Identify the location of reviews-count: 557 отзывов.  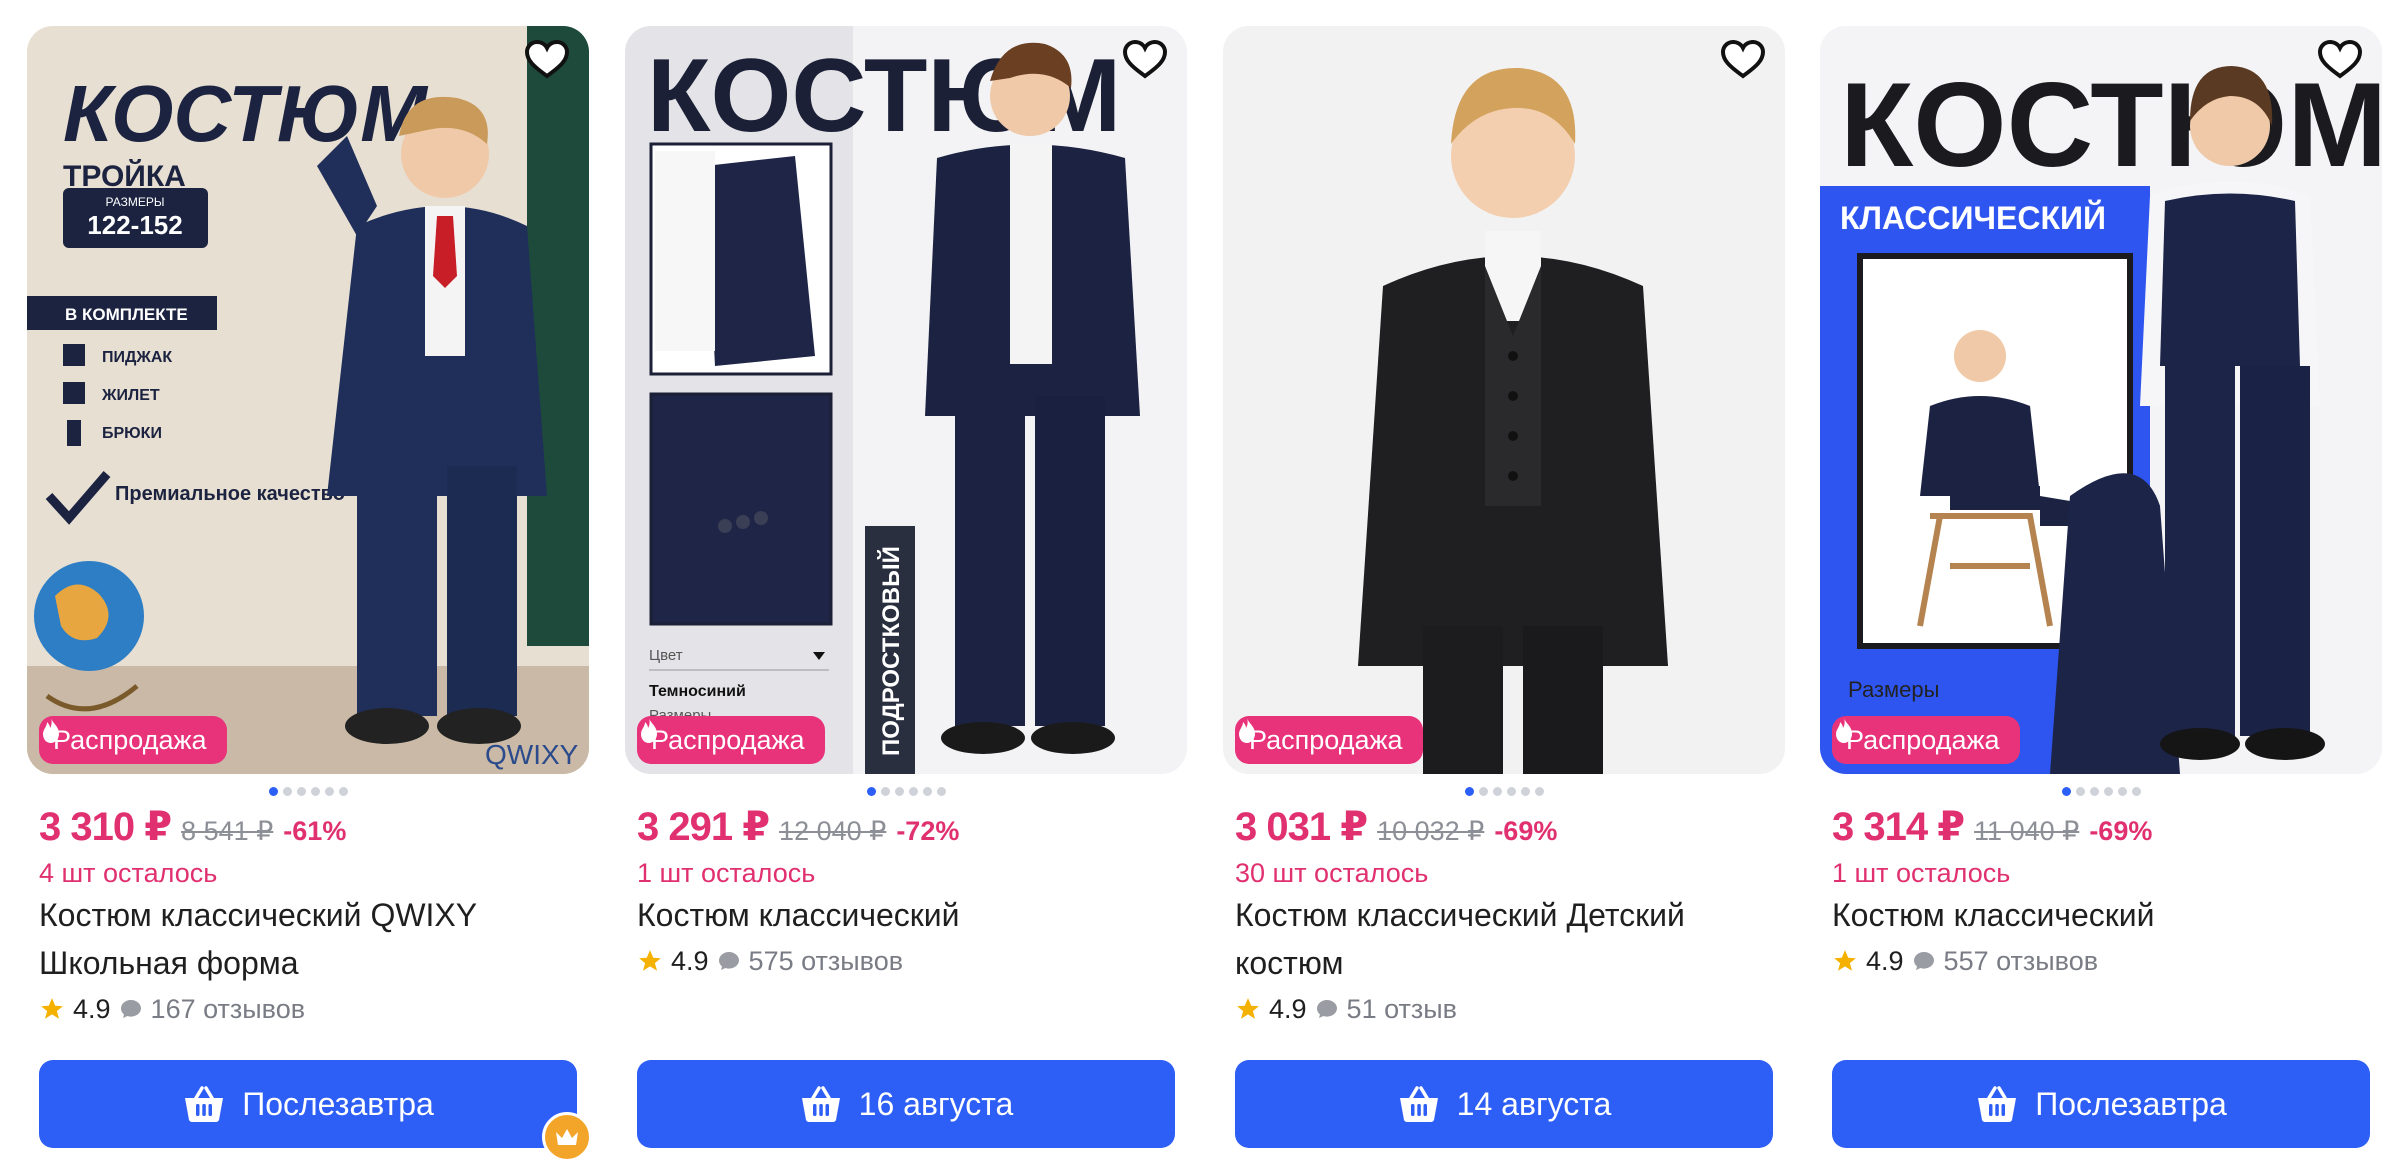
(2021, 961).